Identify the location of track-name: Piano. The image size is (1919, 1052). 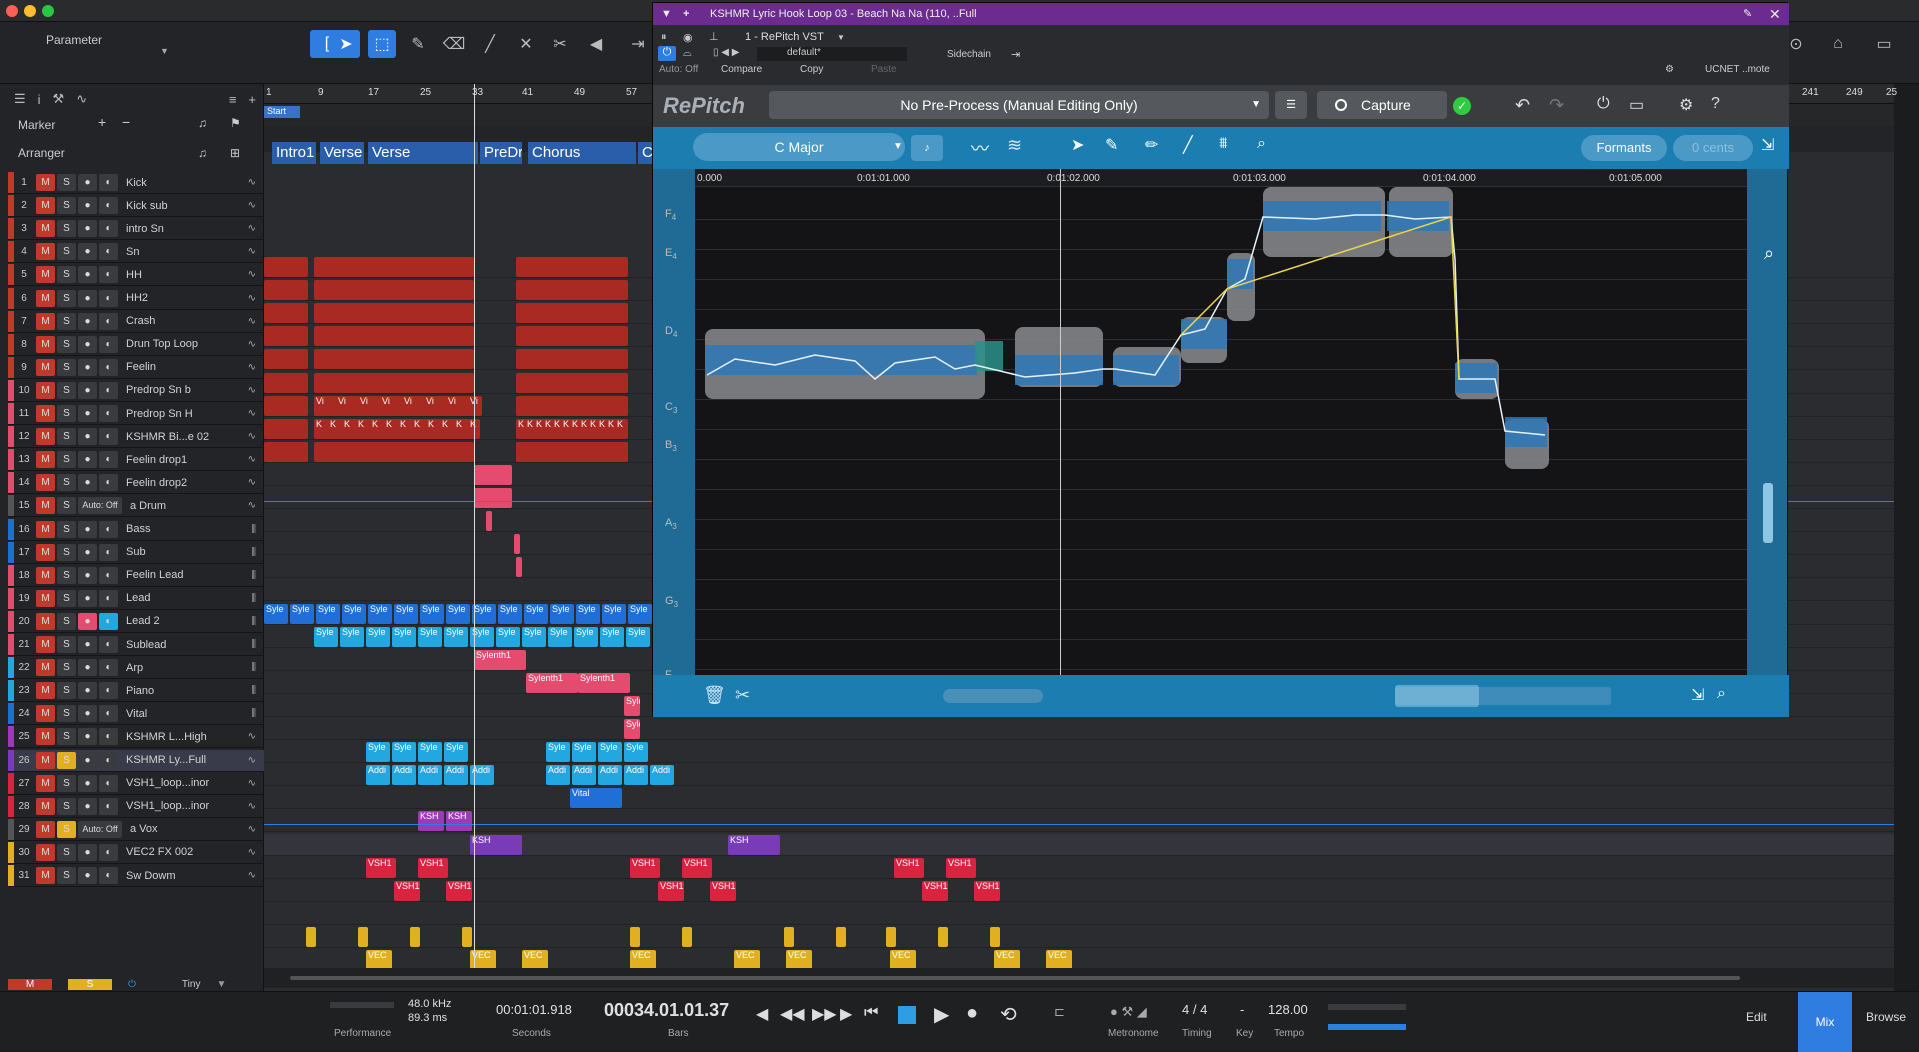
(176, 691).